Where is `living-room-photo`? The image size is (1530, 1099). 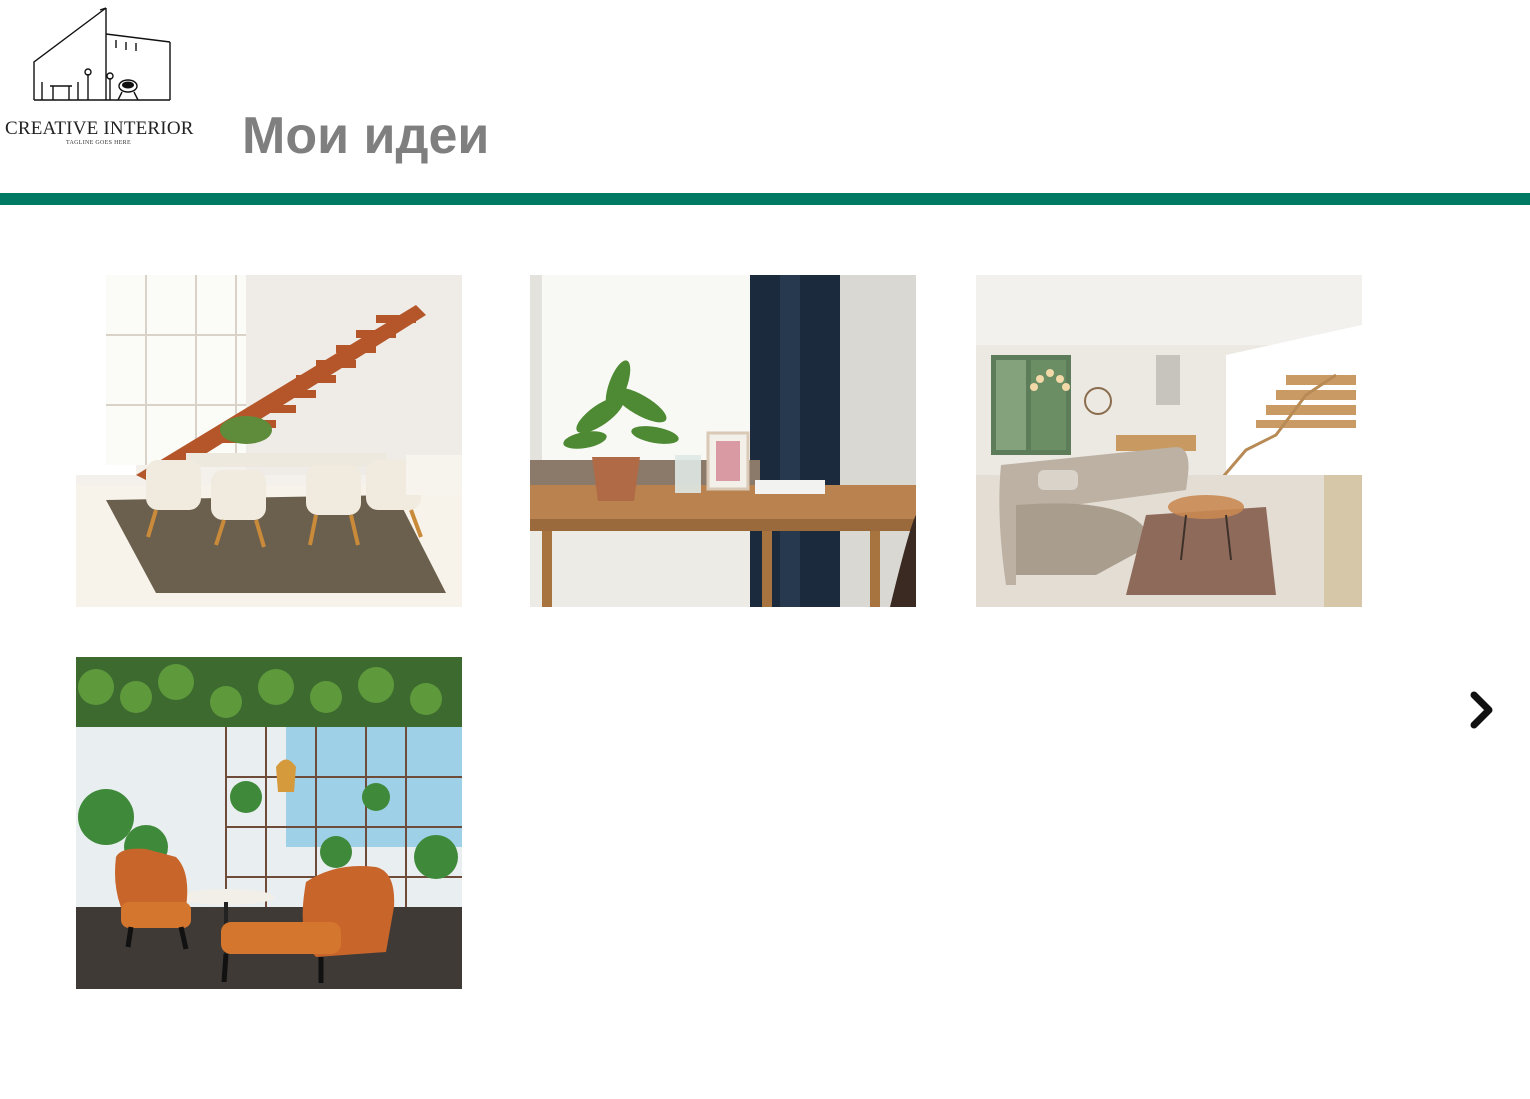 living-room-photo is located at coordinates (1169, 441).